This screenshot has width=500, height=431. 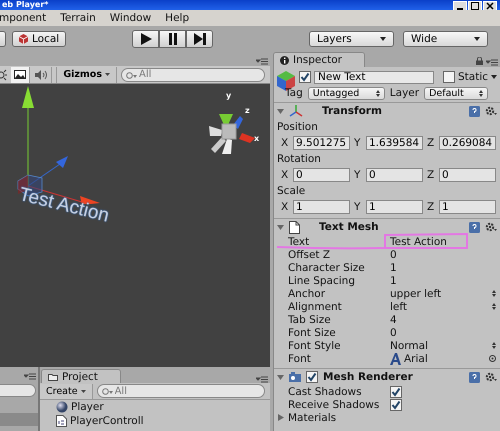 I want to click on property-dropdown: Normal, so click(x=409, y=346).